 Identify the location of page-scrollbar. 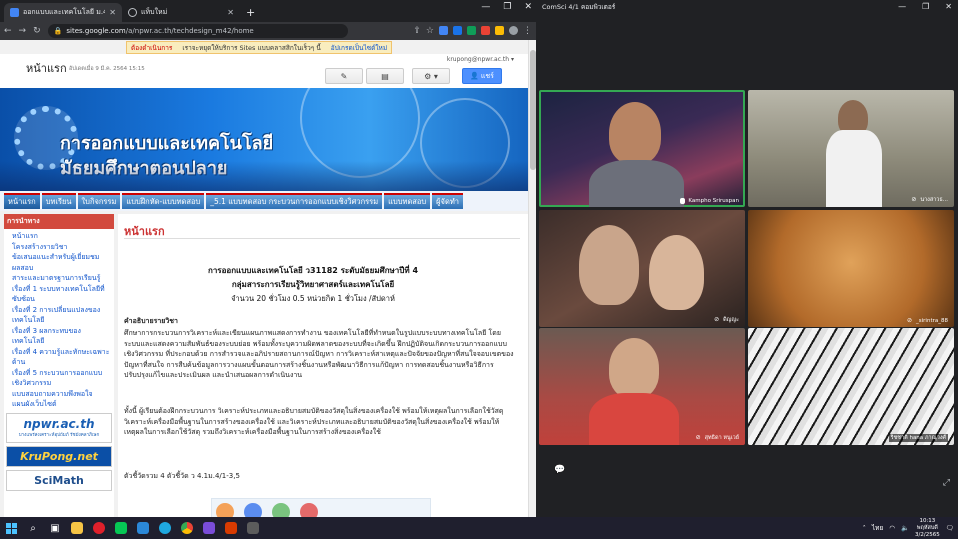
(532, 278).